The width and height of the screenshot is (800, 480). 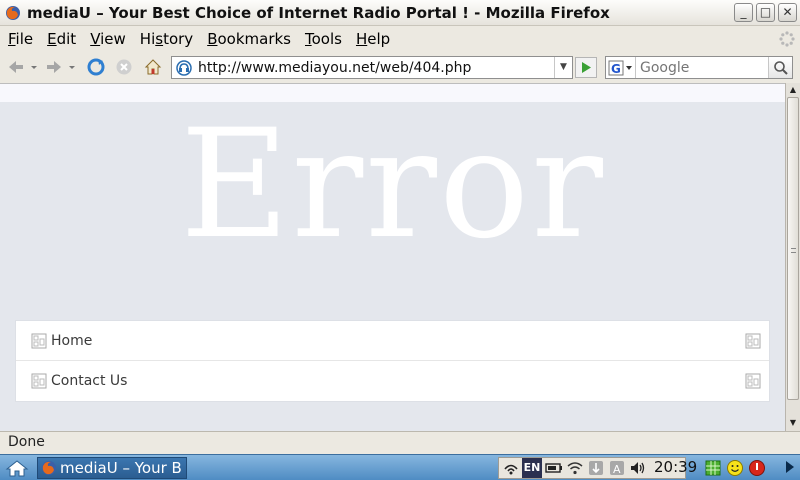 What do you see at coordinates (124, 67) in the screenshot?
I see `stop-icon` at bounding box center [124, 67].